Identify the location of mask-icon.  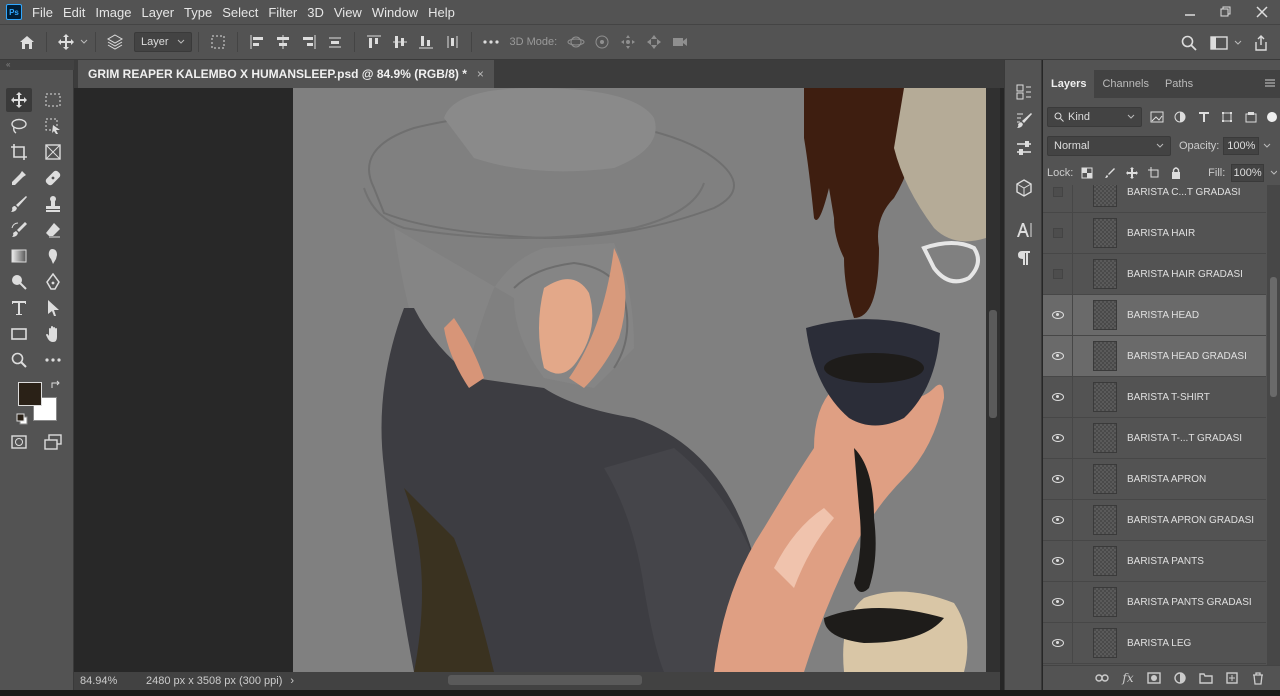
(1154, 678).